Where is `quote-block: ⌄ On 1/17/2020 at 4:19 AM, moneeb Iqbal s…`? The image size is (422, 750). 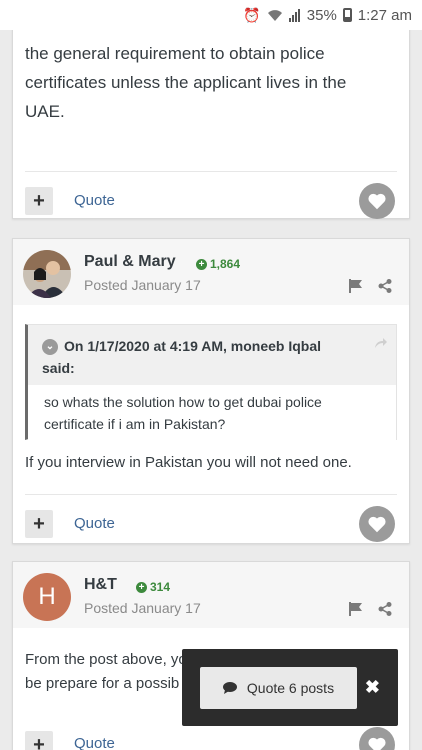 quote-block: ⌄ On 1/17/2020 at 4:19 AM, moneeb Iqbal s… is located at coordinates (211, 382).